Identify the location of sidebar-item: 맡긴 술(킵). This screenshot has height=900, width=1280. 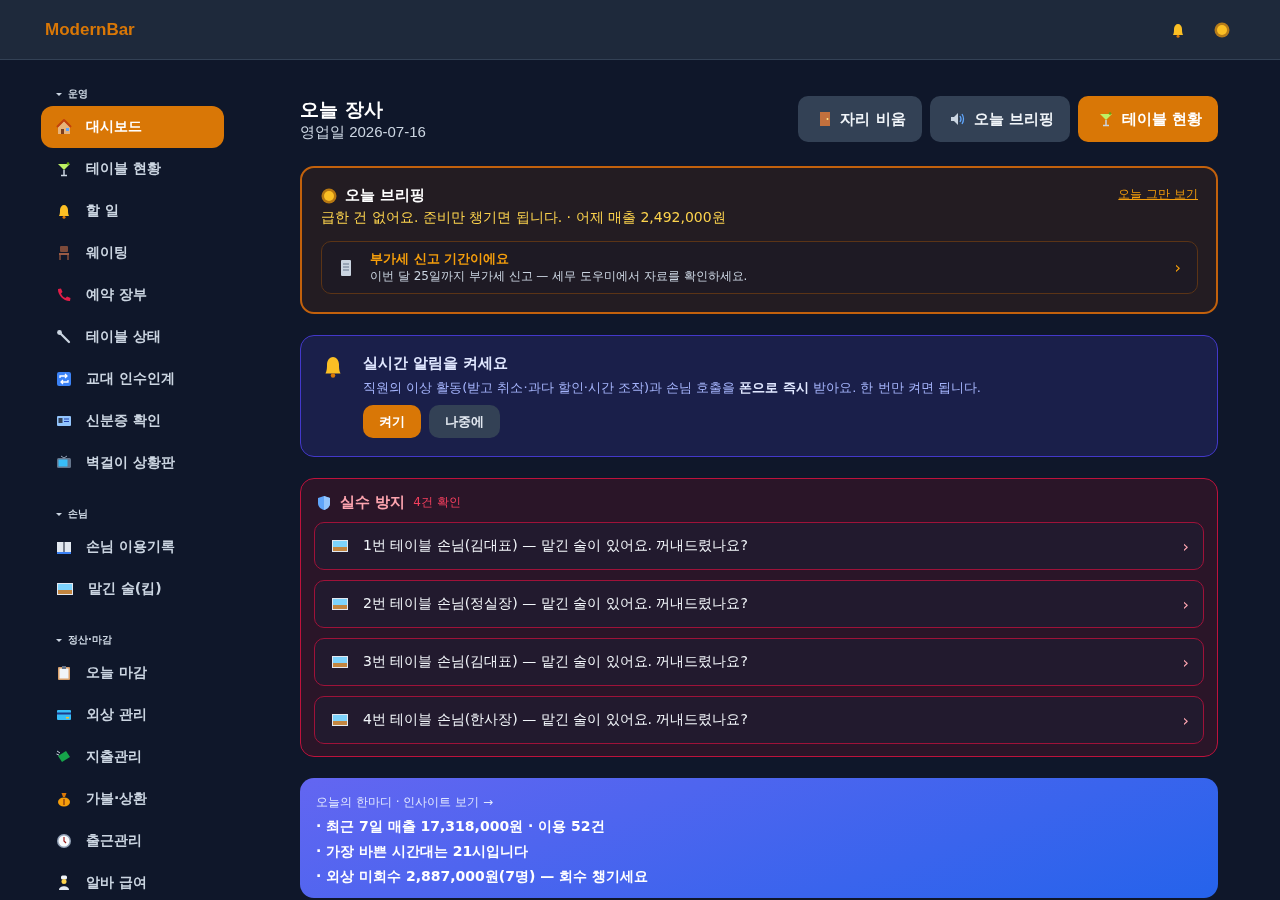
(132, 589).